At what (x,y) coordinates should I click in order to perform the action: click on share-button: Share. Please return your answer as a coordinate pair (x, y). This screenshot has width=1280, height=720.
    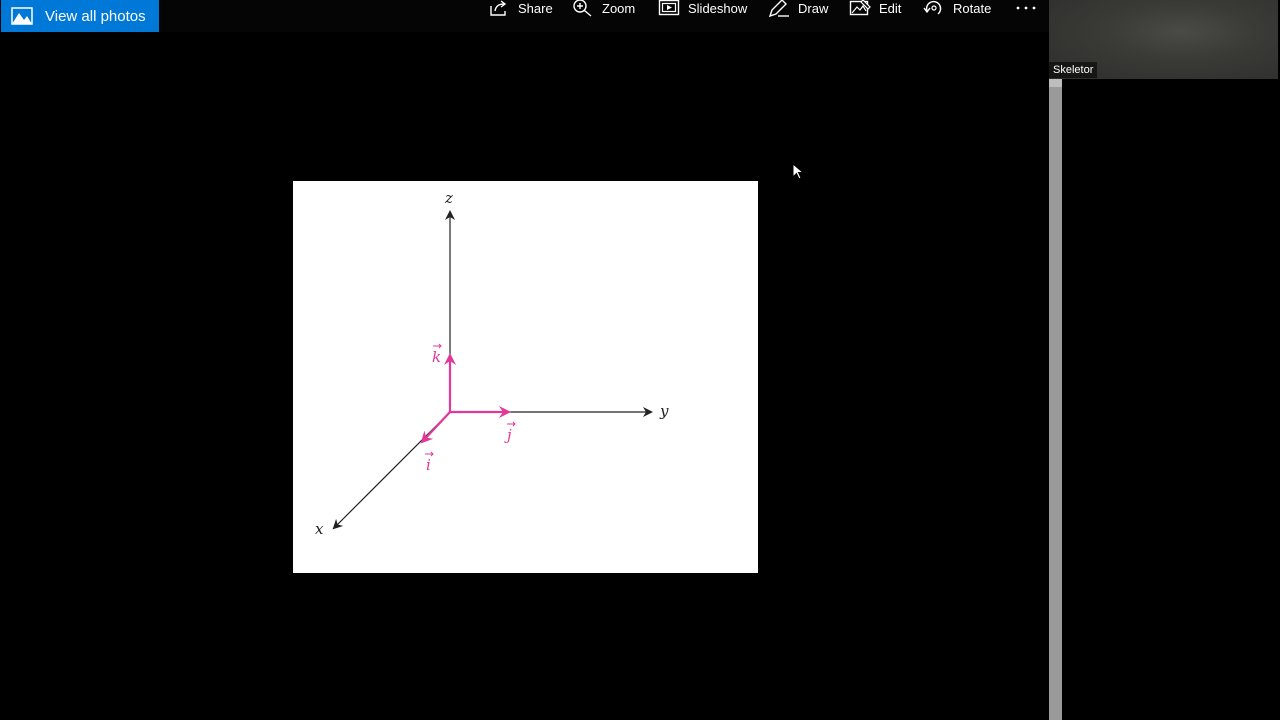
    Looking at the image, I should click on (520, 8).